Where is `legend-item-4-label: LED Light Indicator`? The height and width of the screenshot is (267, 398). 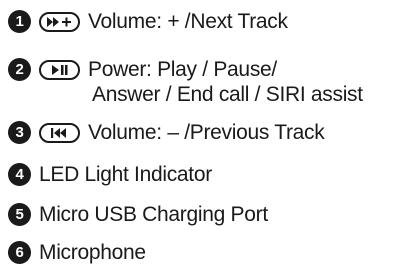 legend-item-4-label: LED Light Indicator is located at coordinates (125, 174).